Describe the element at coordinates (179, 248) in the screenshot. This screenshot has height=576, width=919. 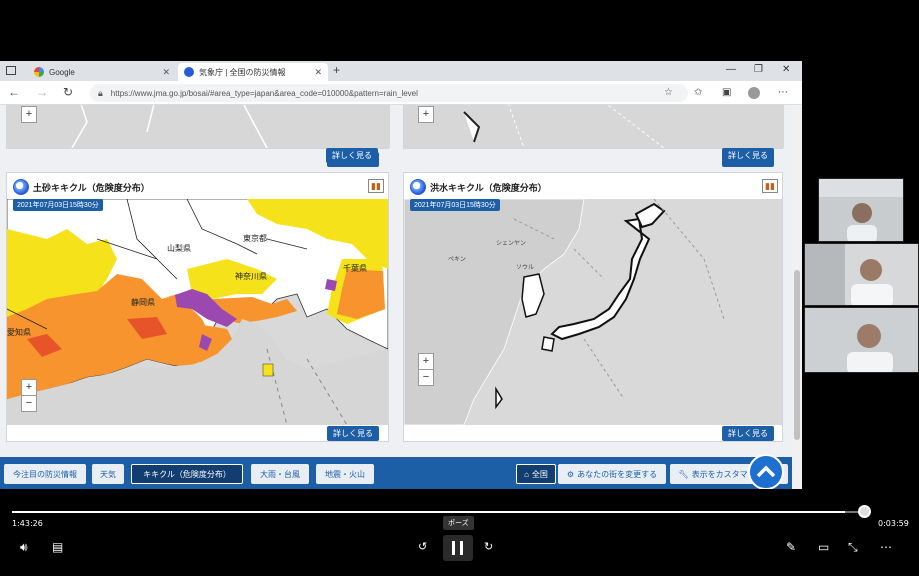
I see `map-label-yamanashi: 山梨県` at that location.